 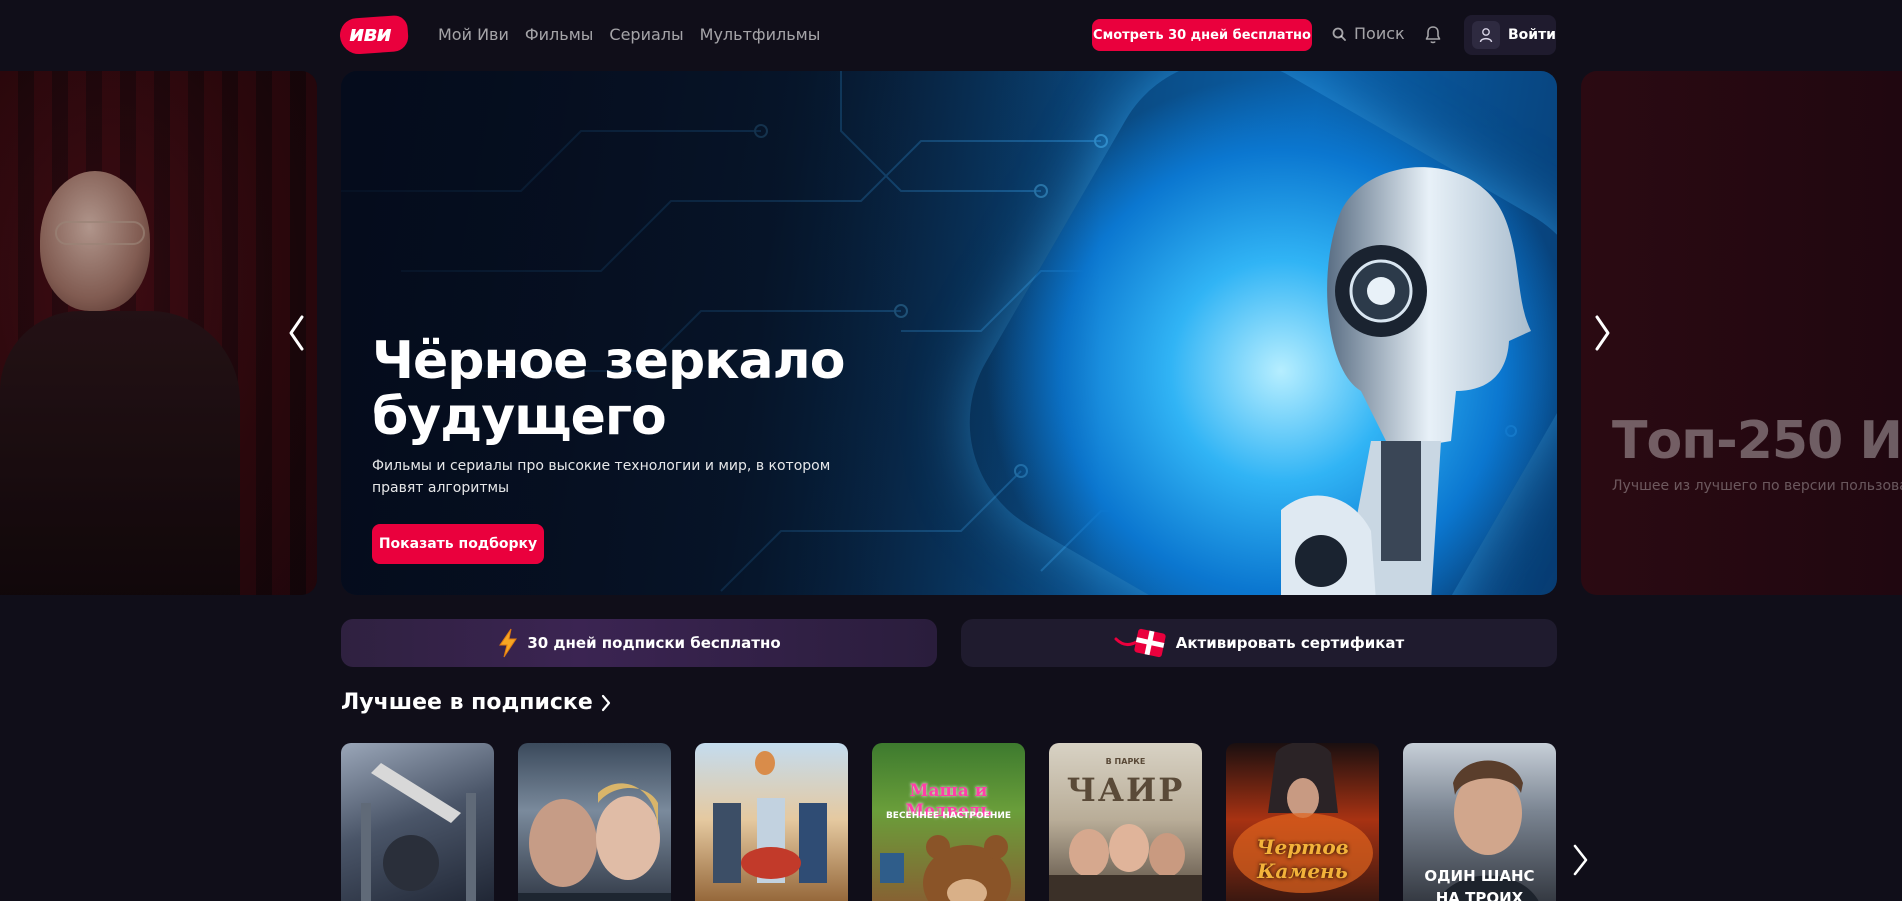 I want to click on login-label: Войти, so click(x=1531, y=35).